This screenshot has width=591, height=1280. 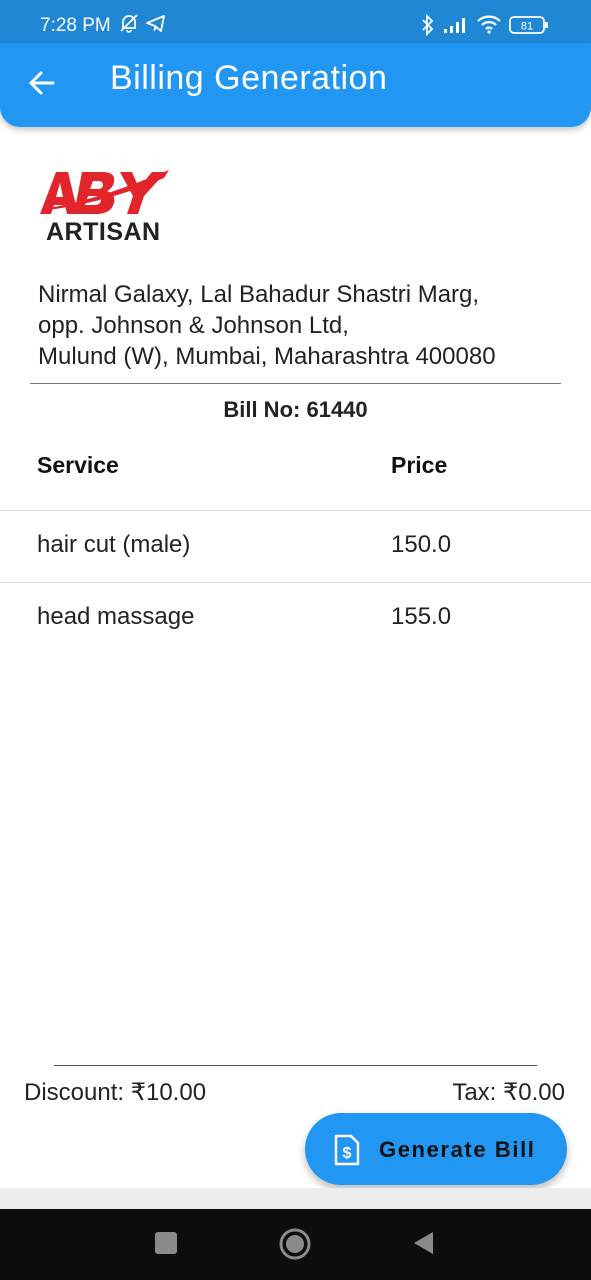 I want to click on back-triangle-icon, so click(x=424, y=1243).